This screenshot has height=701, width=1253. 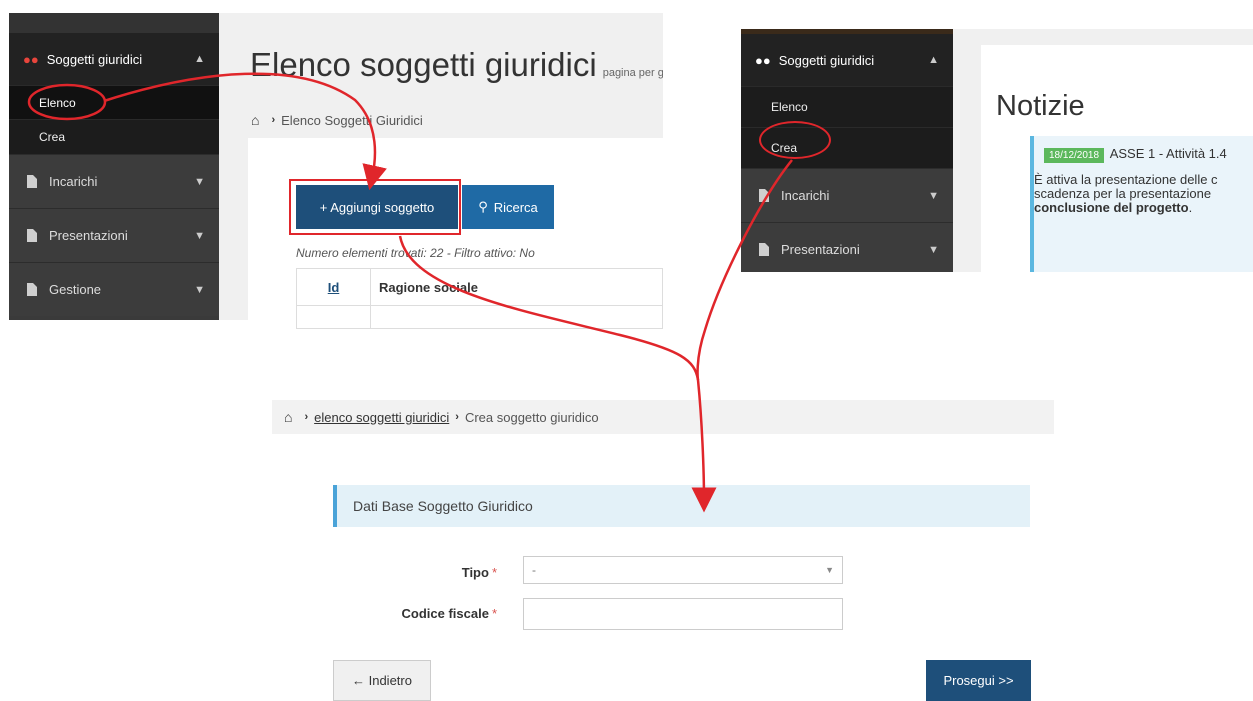 What do you see at coordinates (245, 131) in the screenshot?
I see `arrow-elenco-to-add` at bounding box center [245, 131].